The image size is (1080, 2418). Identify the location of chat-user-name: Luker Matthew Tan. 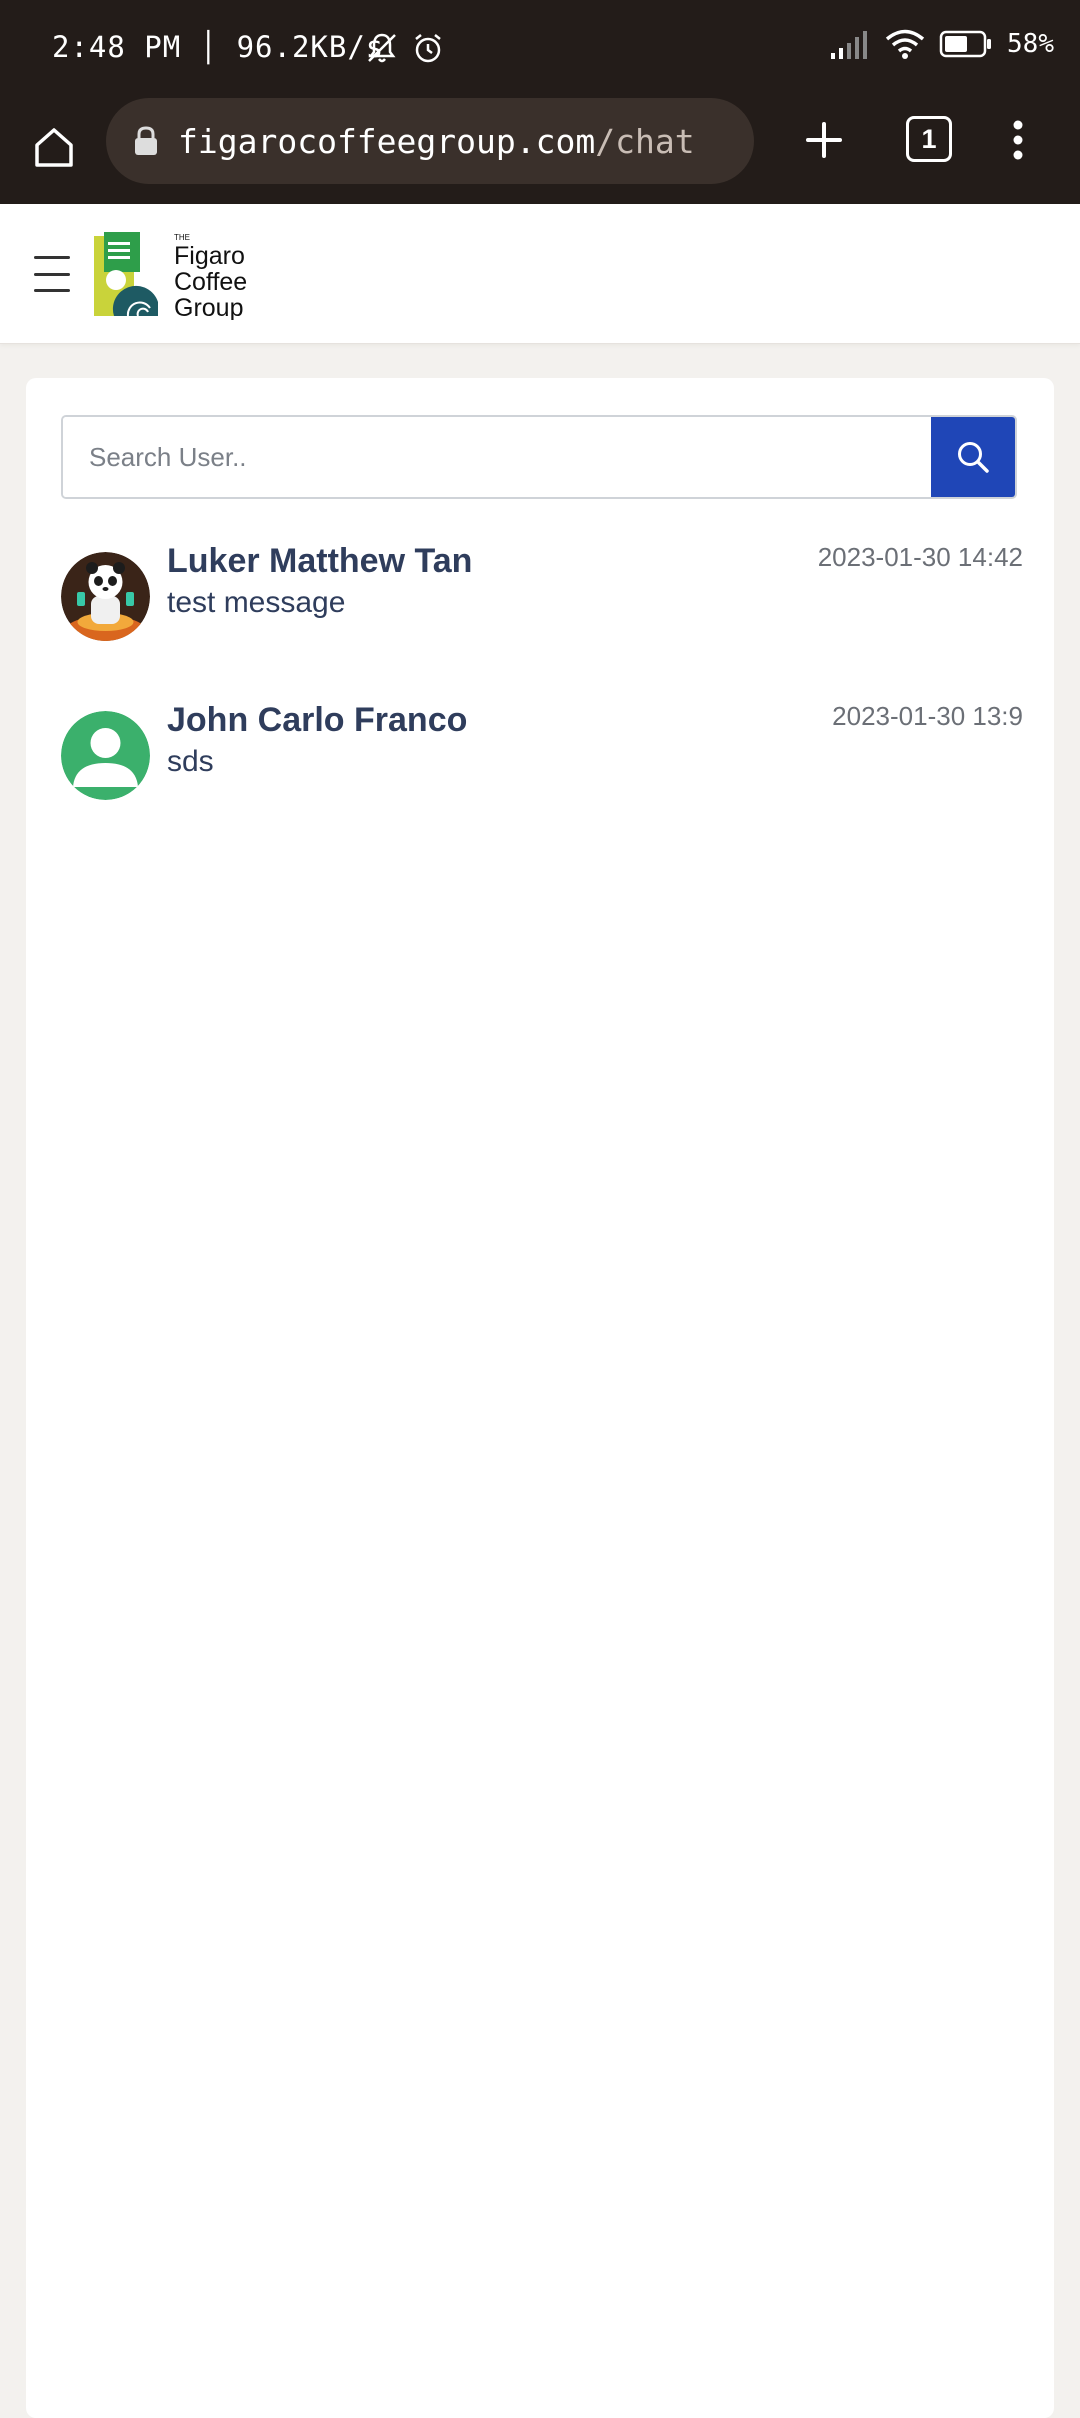
(320, 561).